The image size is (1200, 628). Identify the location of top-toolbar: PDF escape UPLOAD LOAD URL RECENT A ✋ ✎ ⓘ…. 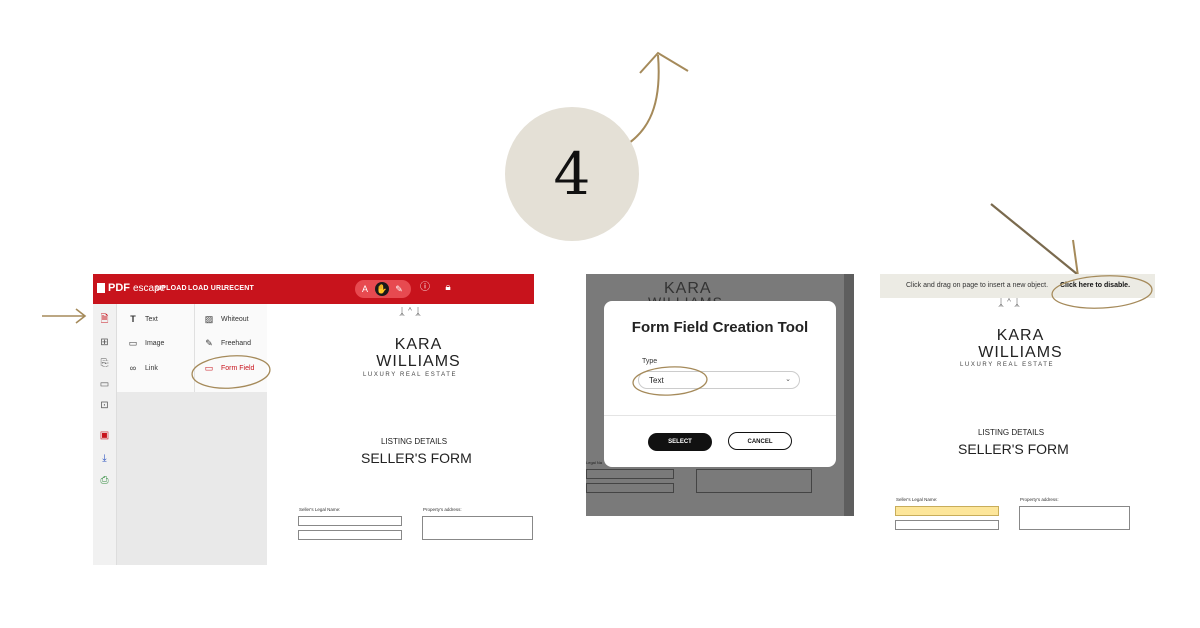
(313, 289).